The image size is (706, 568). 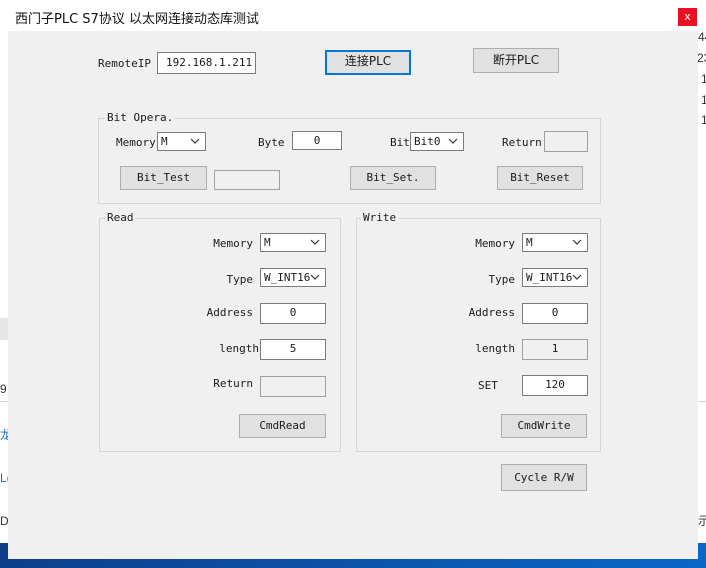 I want to click on read-type-label: Type, so click(x=240, y=279).